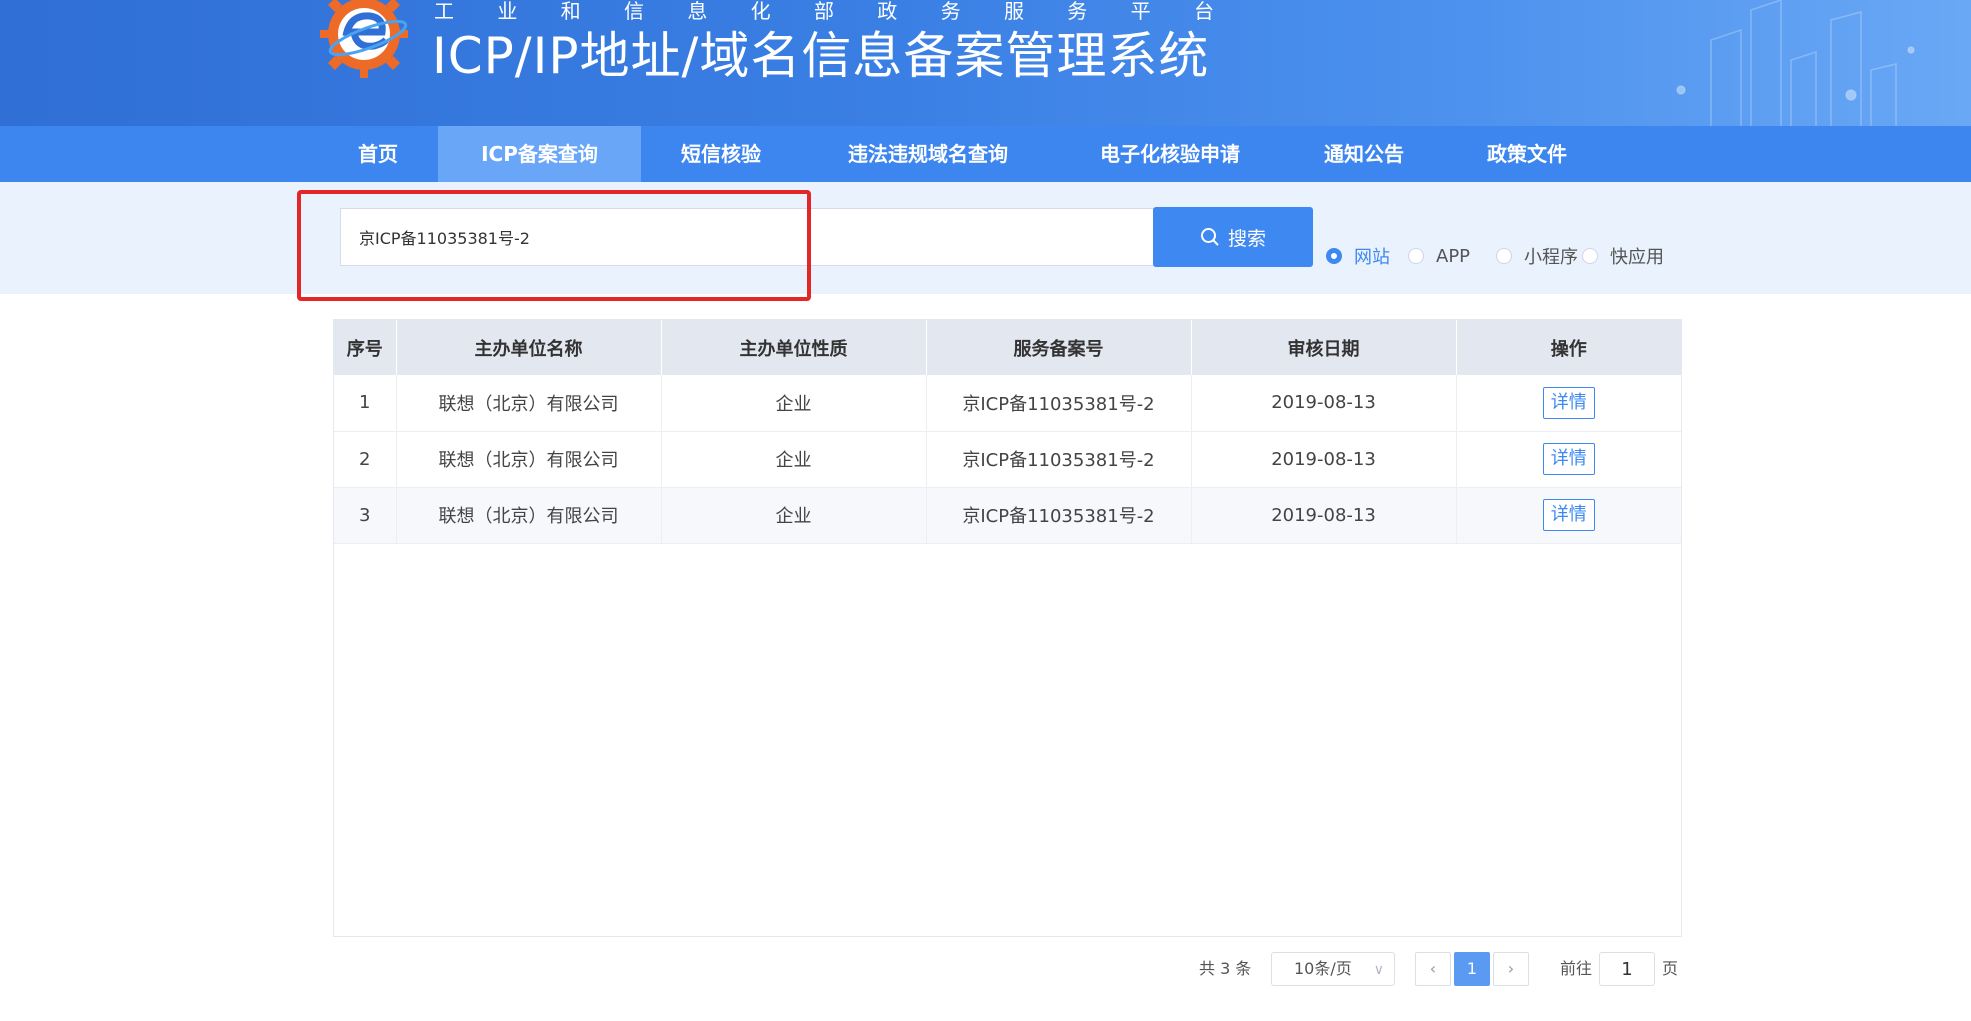 The height and width of the screenshot is (1021, 1971). I want to click on radio-label: 网站, so click(1372, 257).